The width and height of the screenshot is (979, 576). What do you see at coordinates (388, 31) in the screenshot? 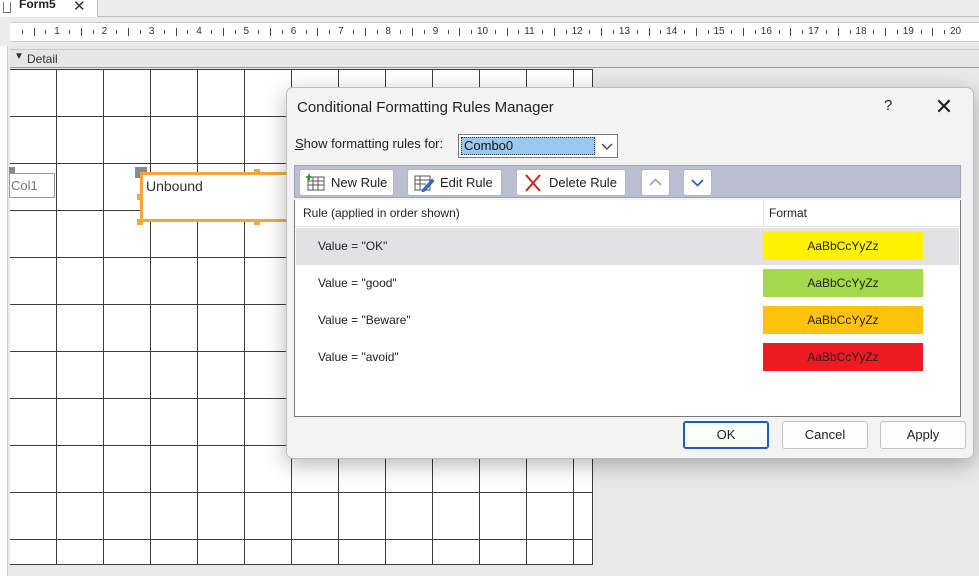
I see `ruler-number: 8` at bounding box center [388, 31].